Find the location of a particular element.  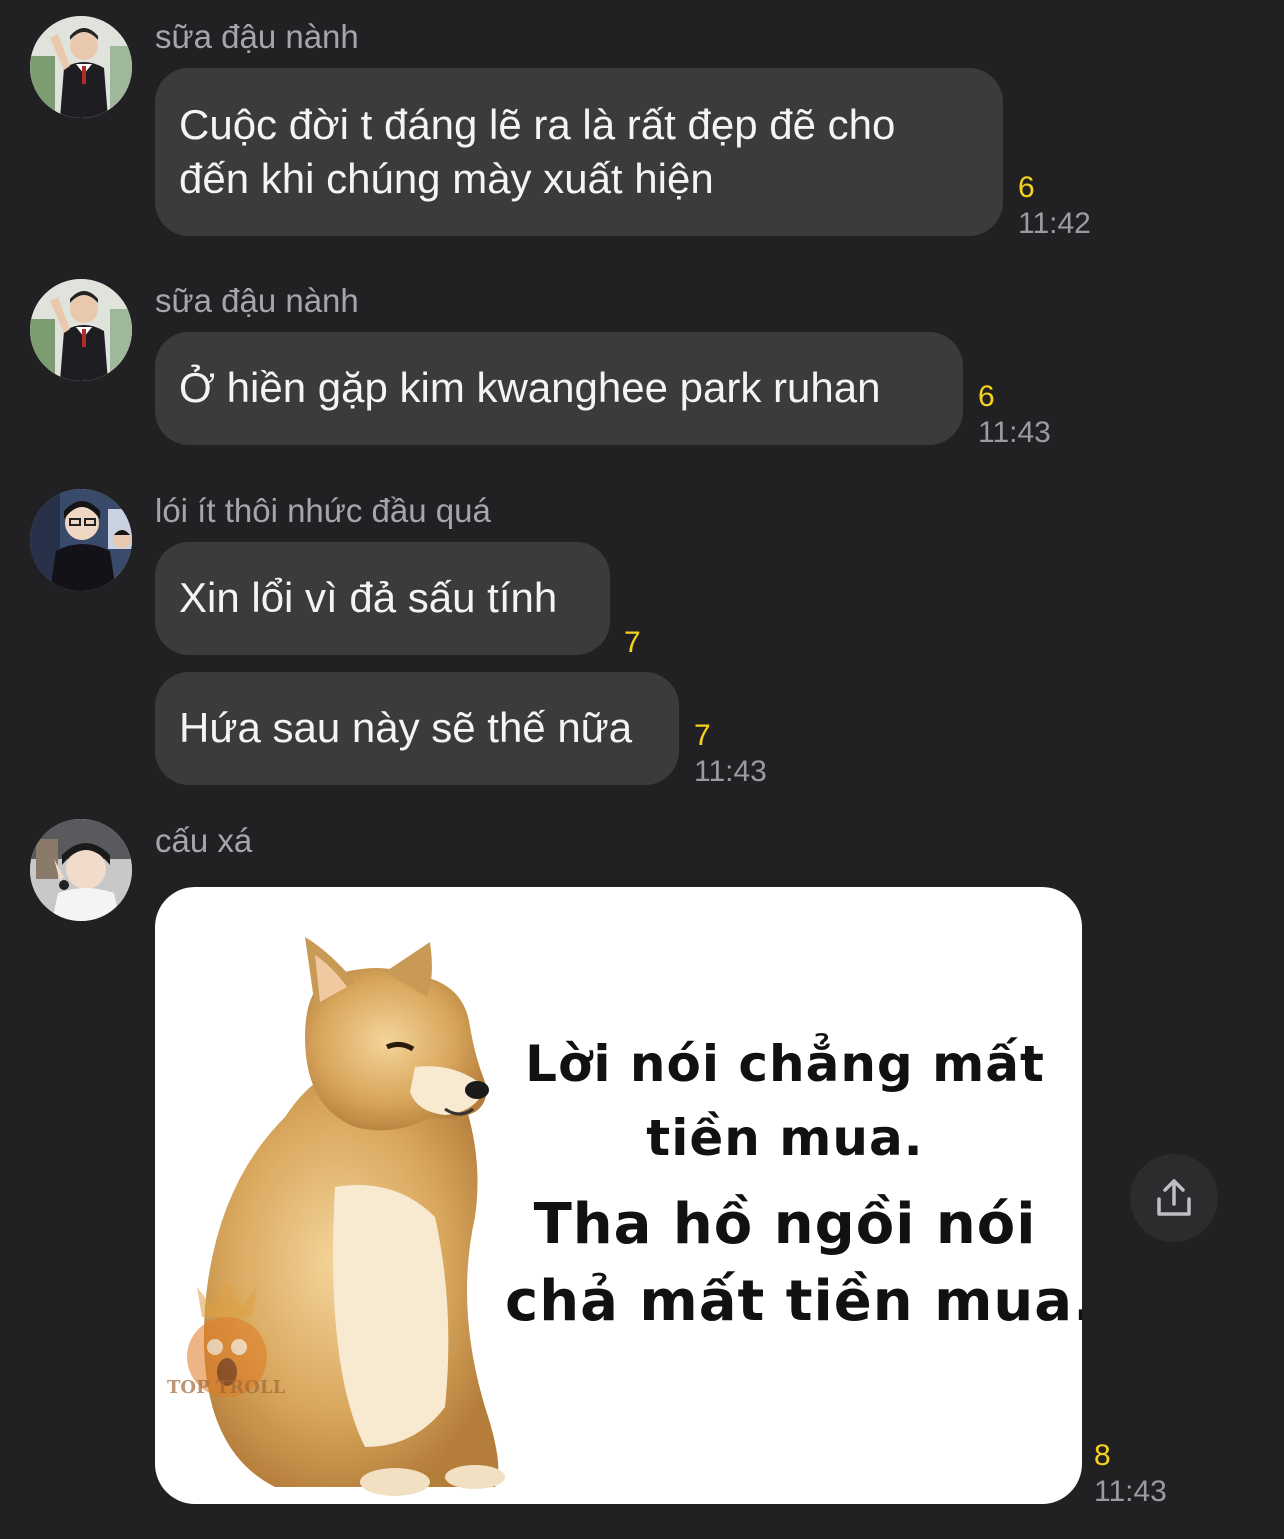

message-text-line: Cuộc đời t đáng lẽ ra là rất đẹp đẽ cho is located at coordinates (537, 124).